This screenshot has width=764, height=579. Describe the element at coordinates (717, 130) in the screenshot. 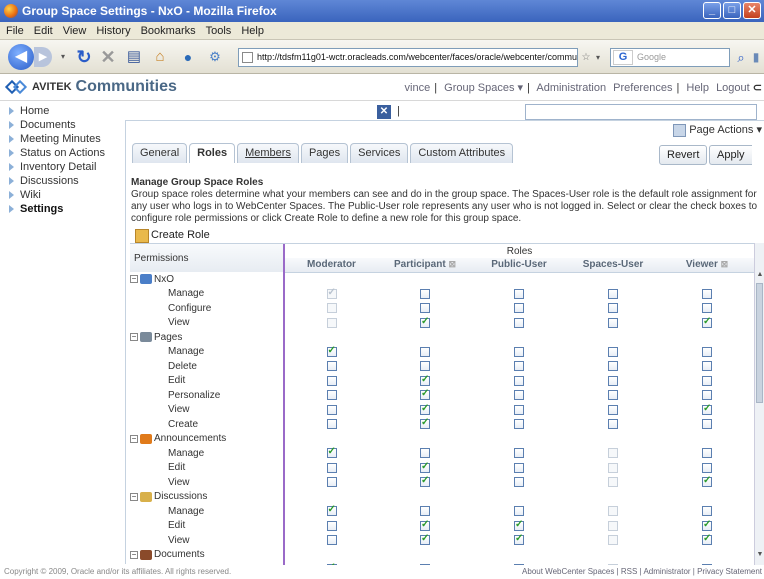

I see `page-actions-menu: Page Actions ▾` at that location.